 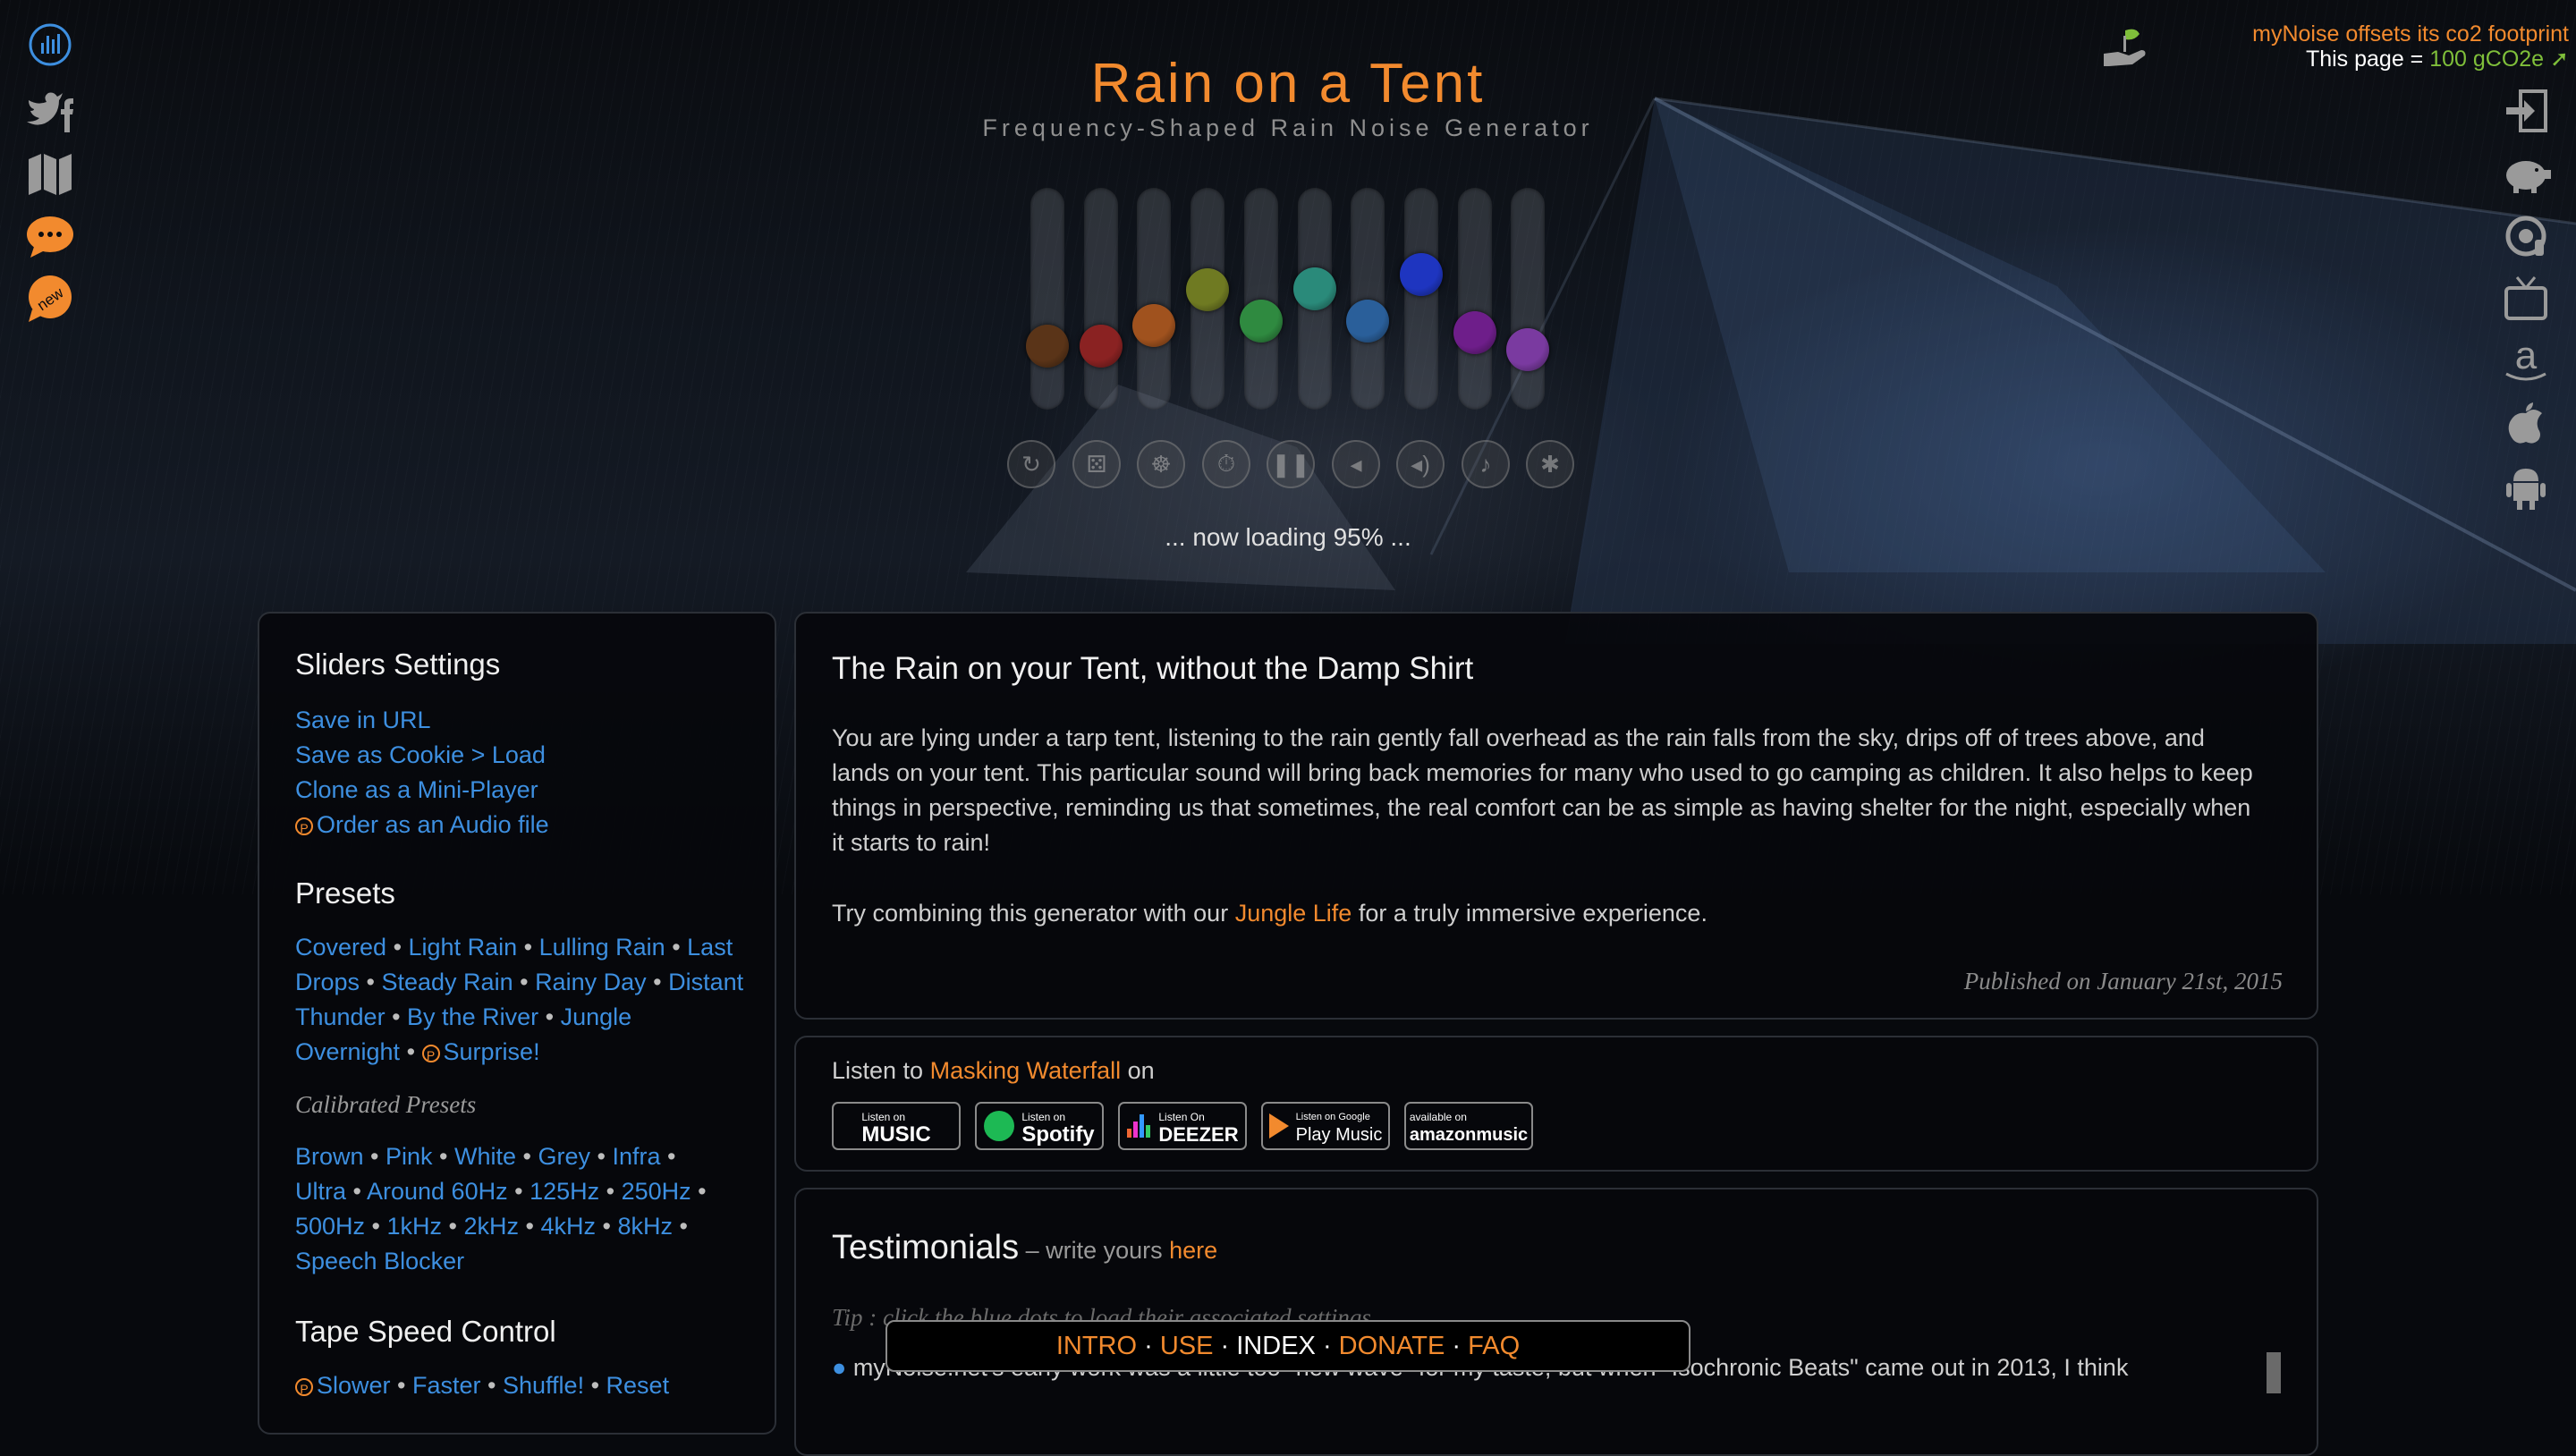 What do you see at coordinates (602, 947) in the screenshot?
I see `preset-link: Lulling Rain` at bounding box center [602, 947].